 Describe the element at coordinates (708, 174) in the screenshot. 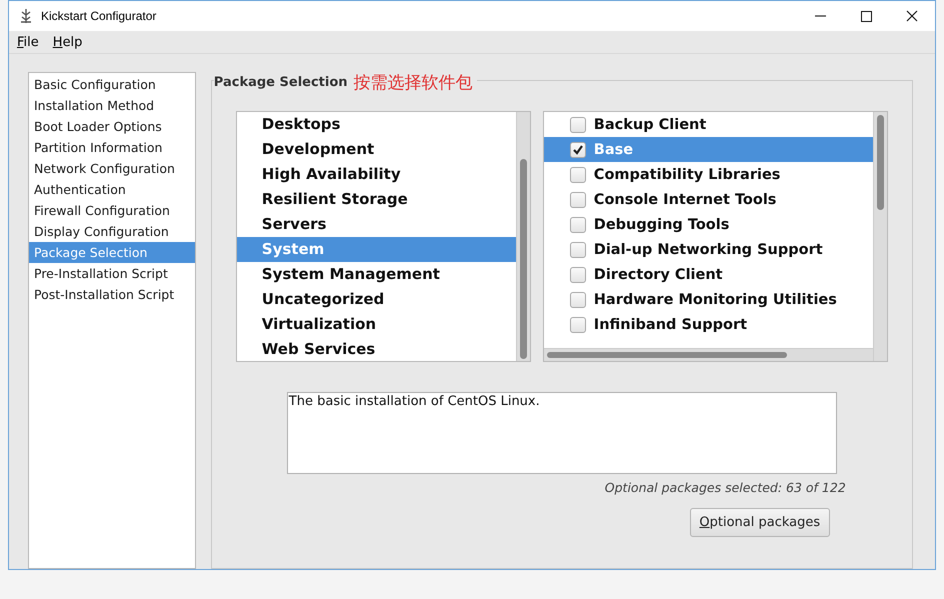

I see `package-item: Compatibility Libraries` at that location.